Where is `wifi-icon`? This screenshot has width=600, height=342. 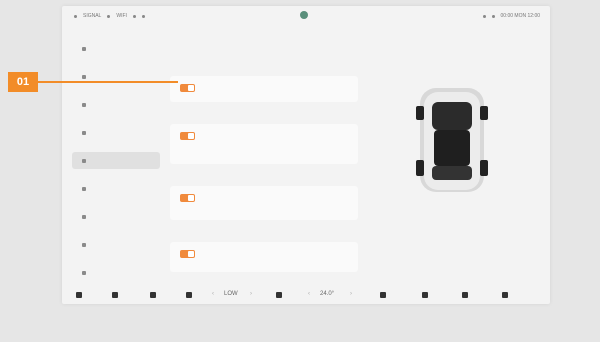 wifi-icon is located at coordinates (109, 16).